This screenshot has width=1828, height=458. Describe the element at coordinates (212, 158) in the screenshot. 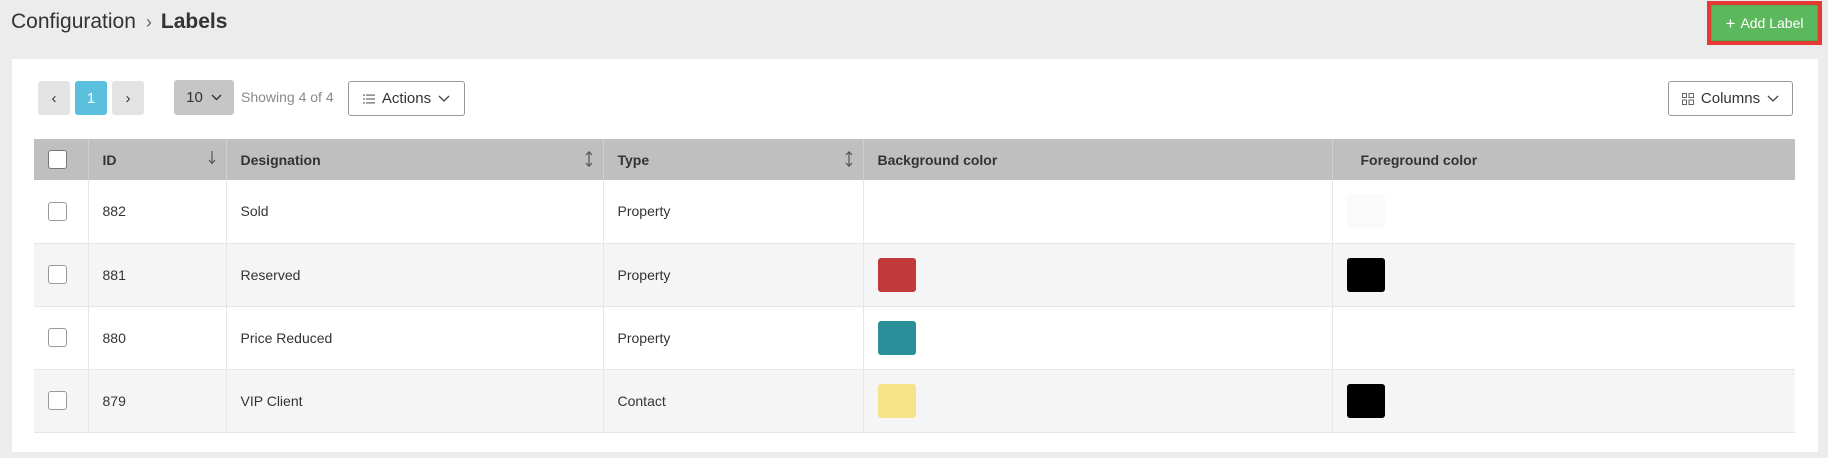

I see `sort-down-icon` at that location.